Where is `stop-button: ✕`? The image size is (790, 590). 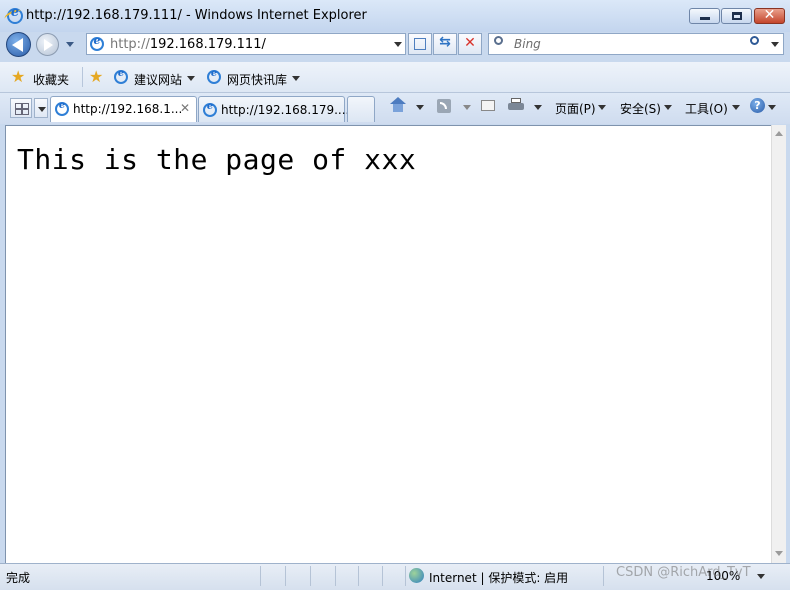
stop-button: ✕ is located at coordinates (470, 44).